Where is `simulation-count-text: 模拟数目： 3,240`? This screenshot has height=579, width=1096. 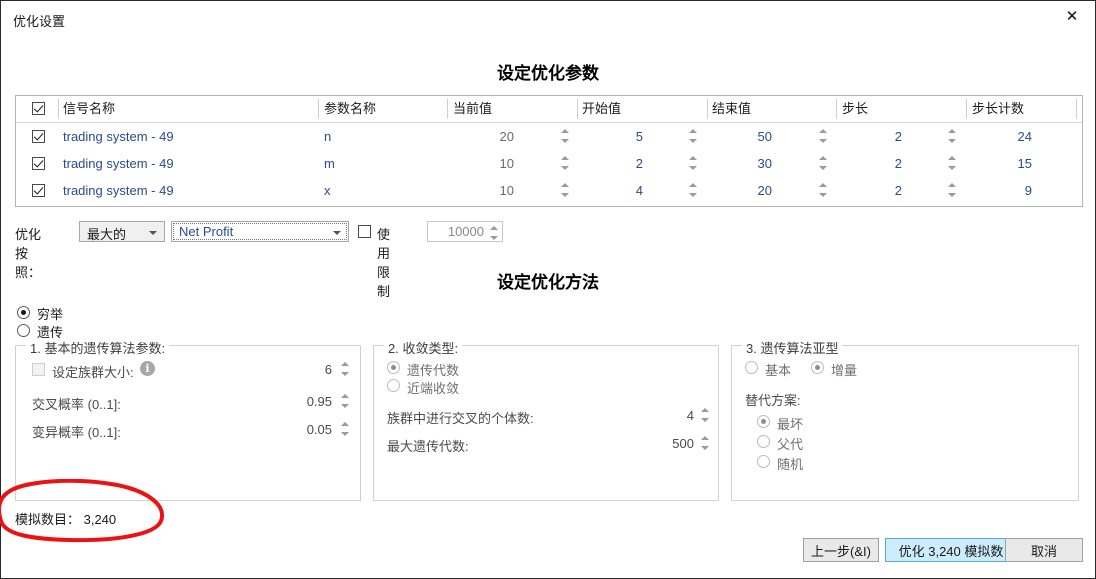
simulation-count-text: 模拟数目： 3,240 is located at coordinates (66, 519).